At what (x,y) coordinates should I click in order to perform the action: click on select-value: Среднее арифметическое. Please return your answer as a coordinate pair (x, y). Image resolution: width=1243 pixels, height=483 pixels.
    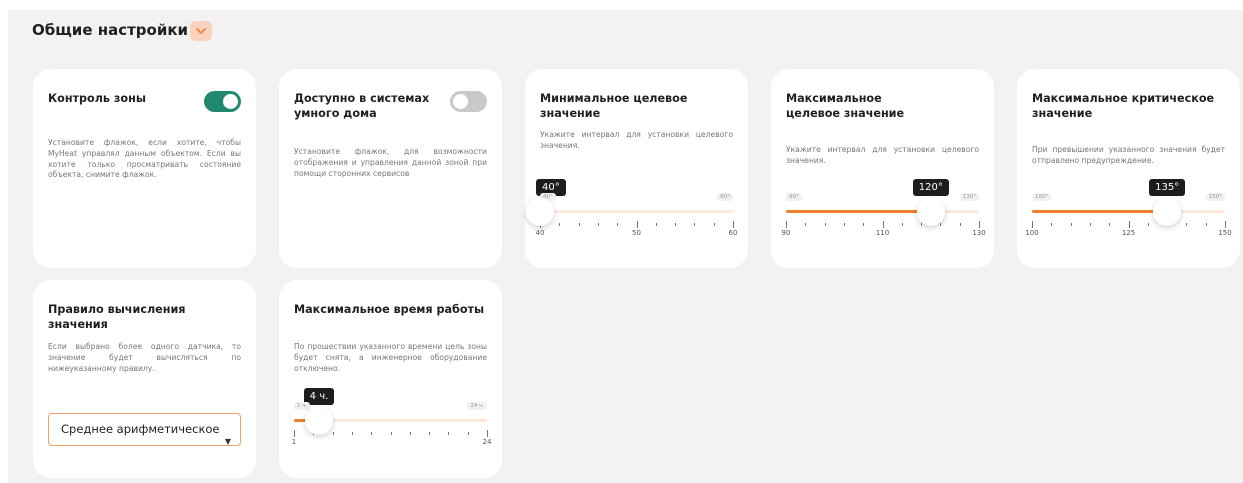
    Looking at the image, I should click on (140, 429).